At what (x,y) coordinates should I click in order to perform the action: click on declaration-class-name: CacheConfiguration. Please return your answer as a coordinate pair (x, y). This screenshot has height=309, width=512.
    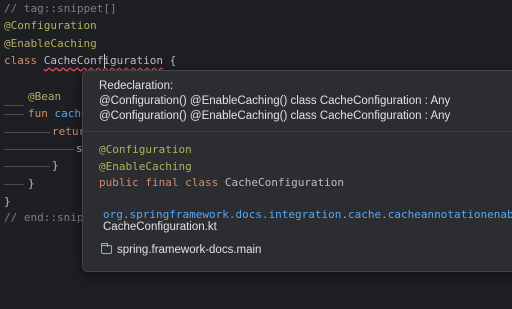
    Looking at the image, I should click on (284, 182).